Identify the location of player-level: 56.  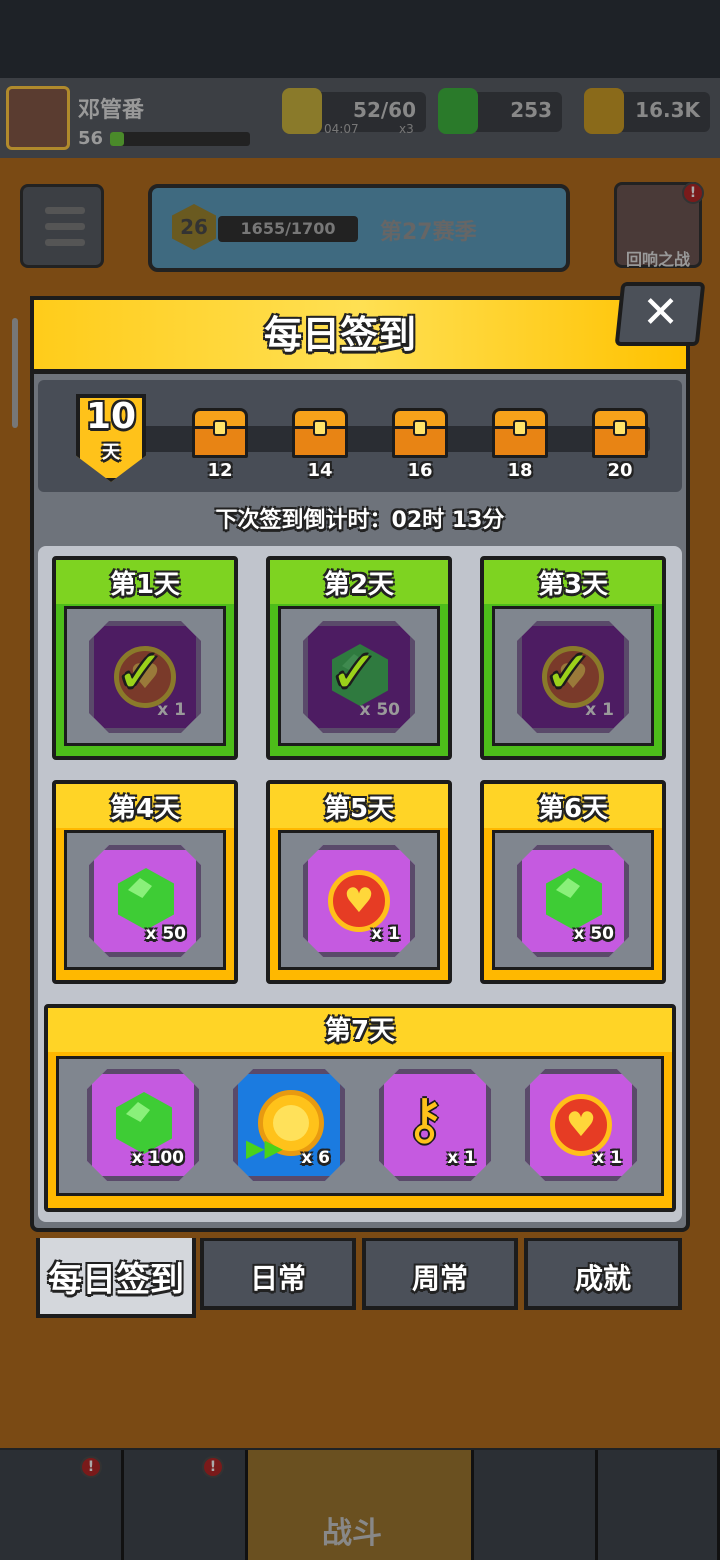
(91, 138).